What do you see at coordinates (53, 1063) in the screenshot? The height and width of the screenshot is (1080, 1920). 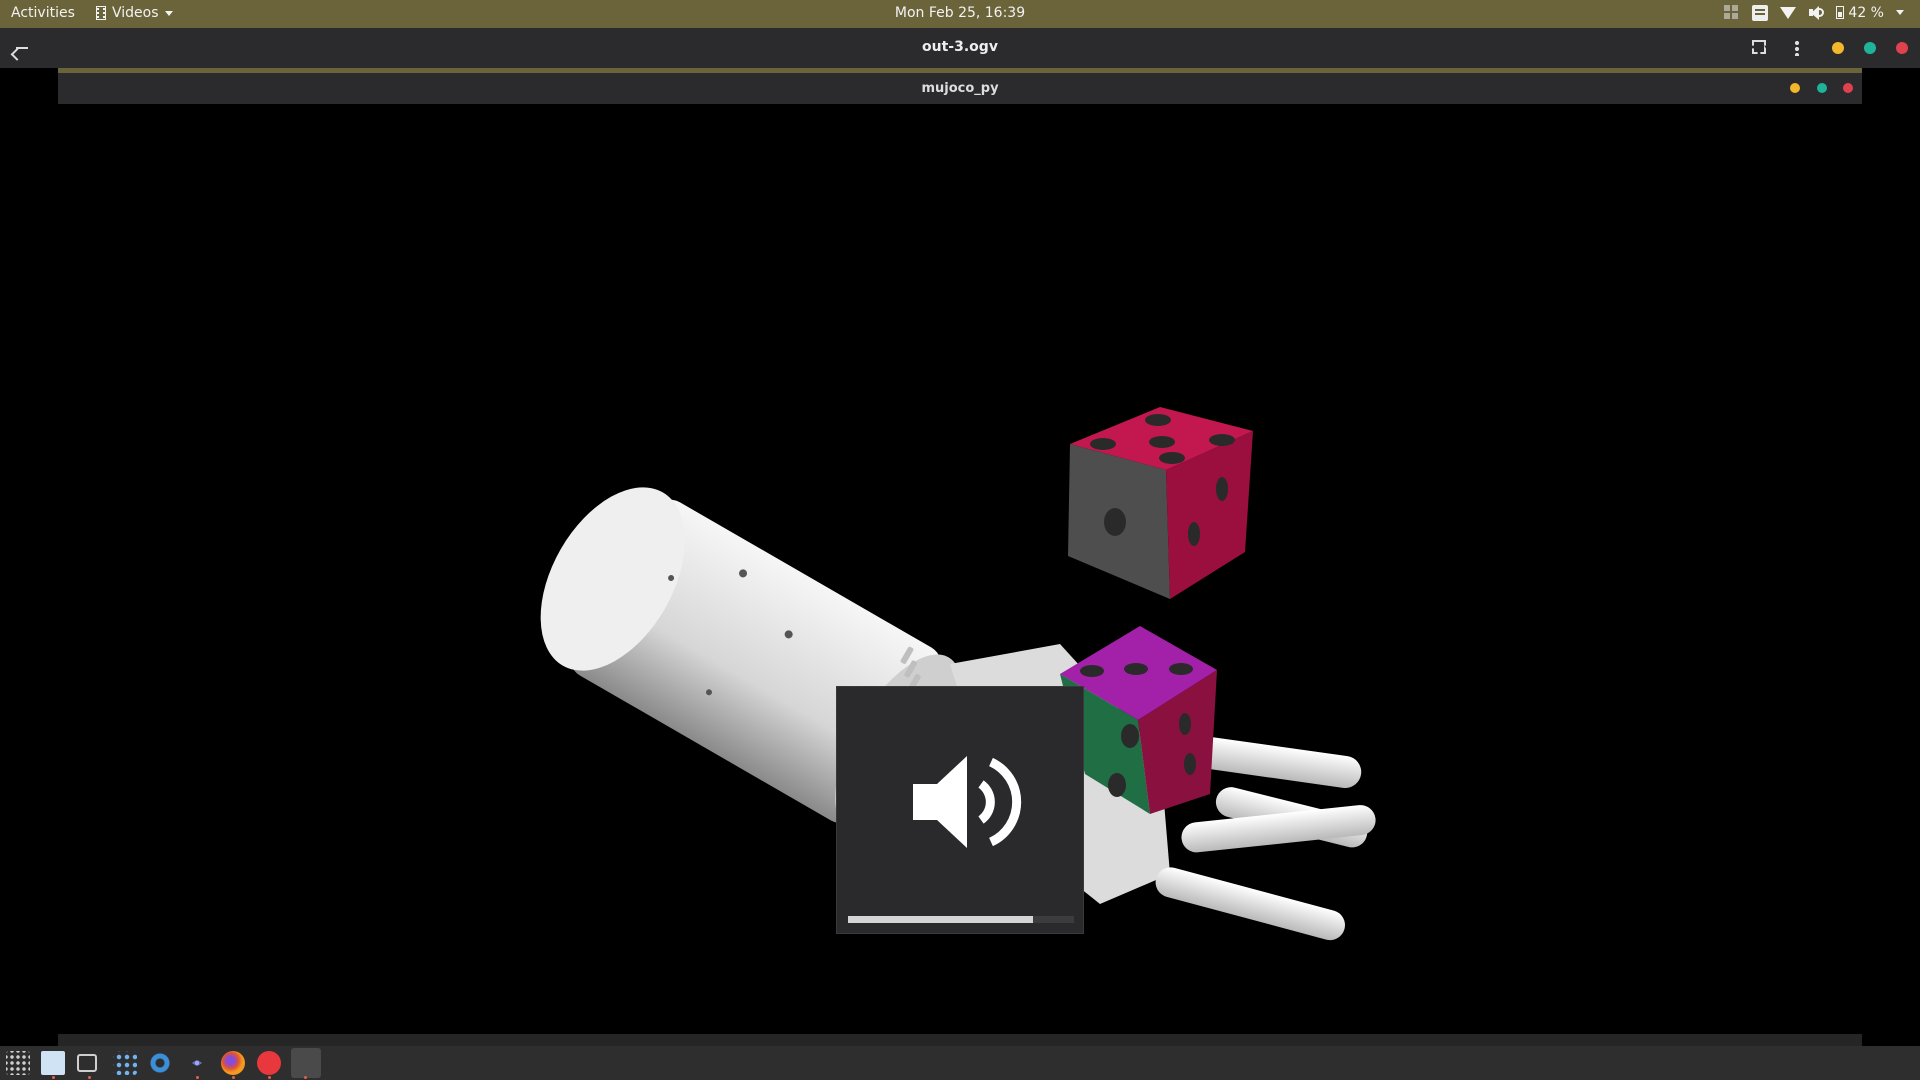 I see `files-icon` at bounding box center [53, 1063].